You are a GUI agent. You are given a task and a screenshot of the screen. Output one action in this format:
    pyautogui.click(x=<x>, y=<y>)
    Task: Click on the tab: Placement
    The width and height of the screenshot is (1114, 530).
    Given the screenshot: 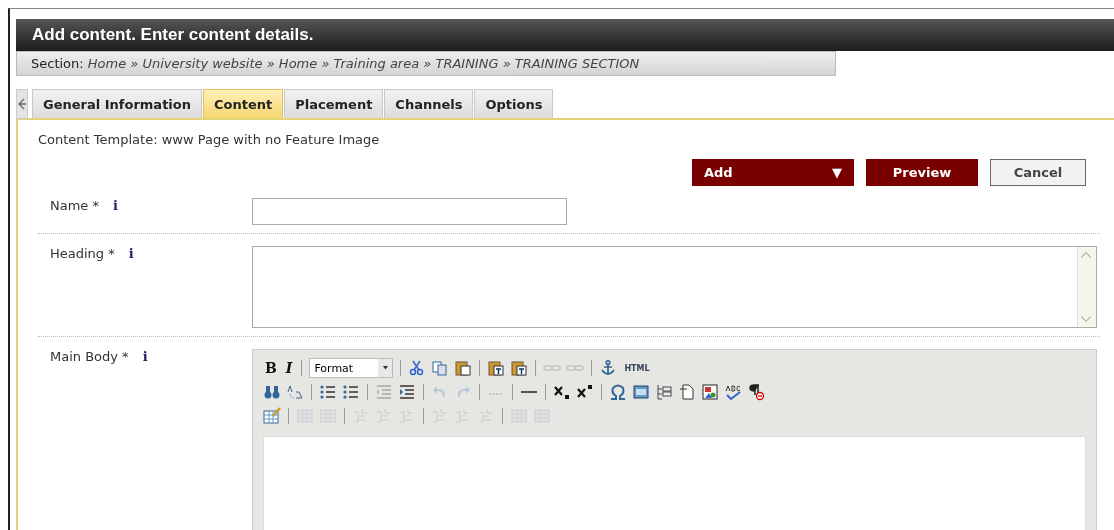 What is the action you would take?
    pyautogui.click(x=334, y=103)
    